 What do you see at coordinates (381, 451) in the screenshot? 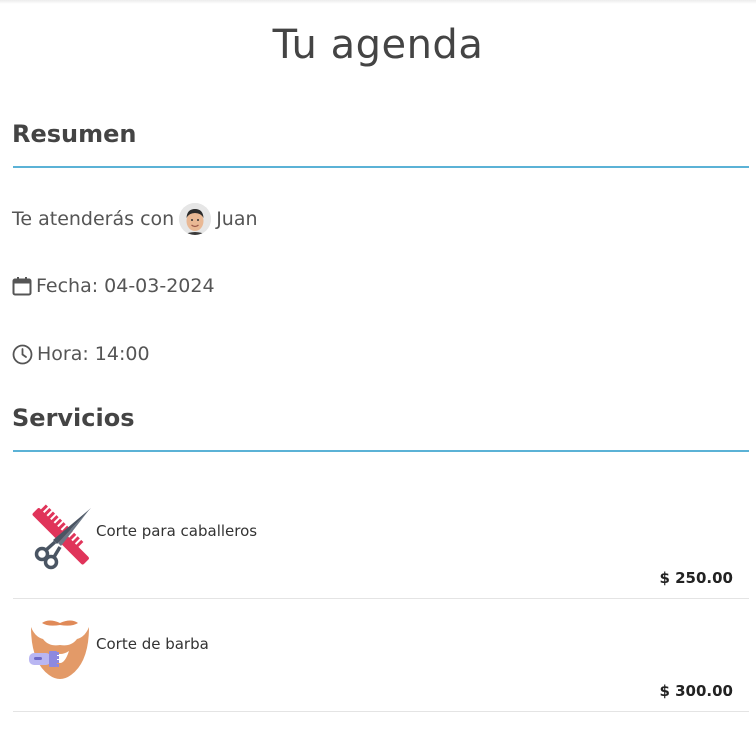
I see `services-divider` at bounding box center [381, 451].